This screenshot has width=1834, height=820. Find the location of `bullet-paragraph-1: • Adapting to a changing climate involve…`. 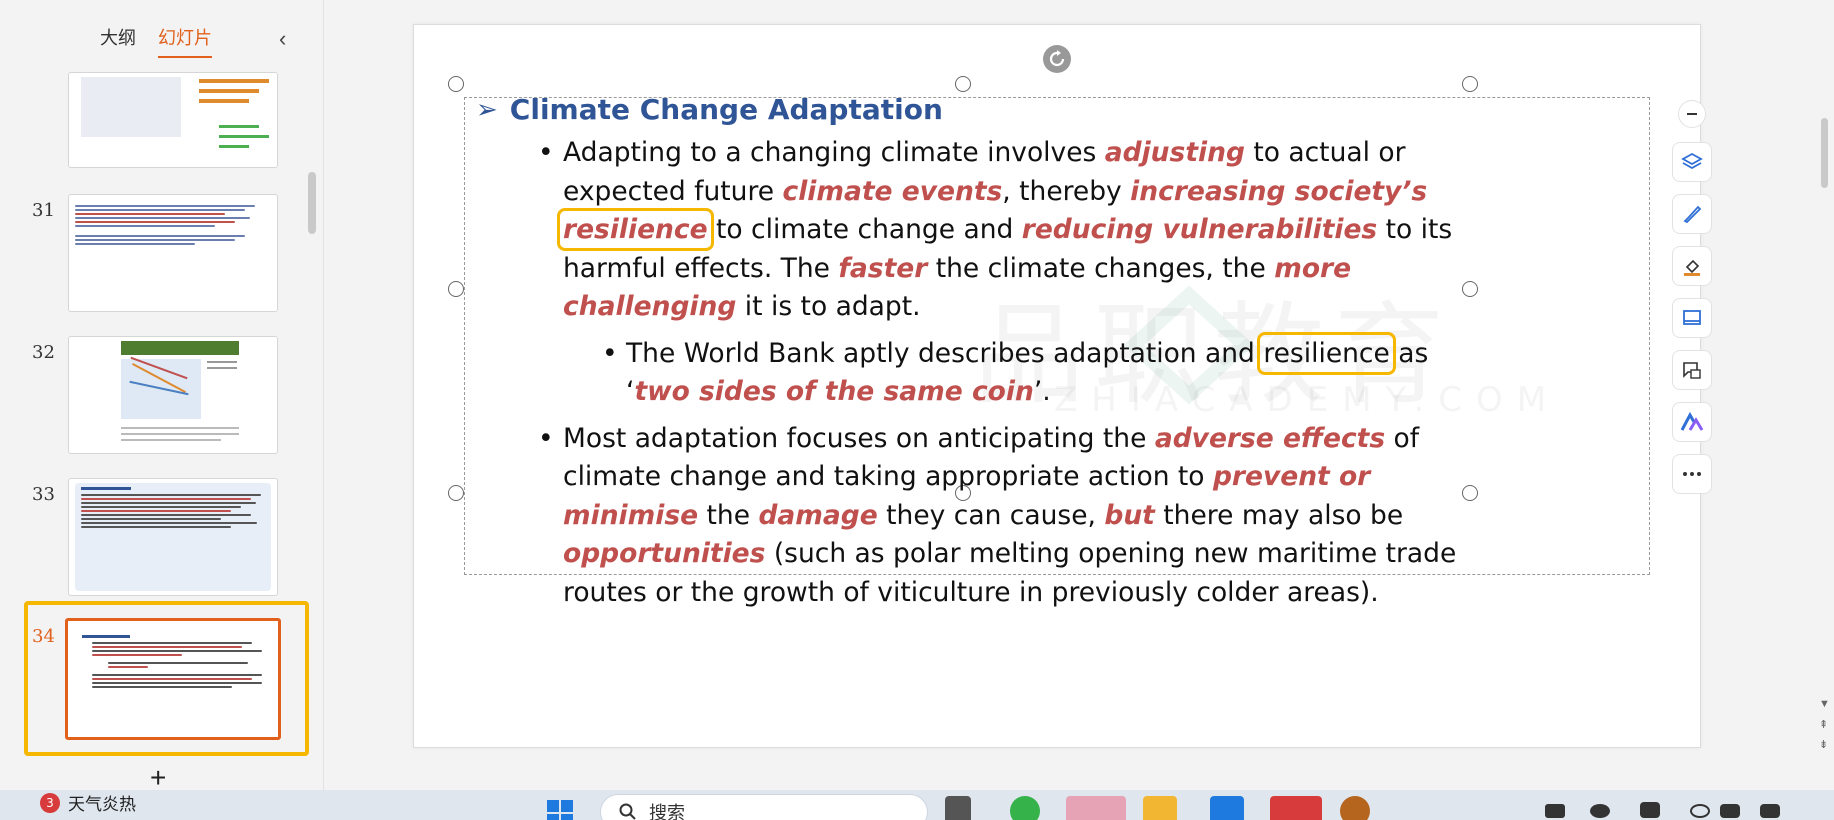

bullet-paragraph-1: • Adapting to a changing climate involve… is located at coordinates (976, 230).